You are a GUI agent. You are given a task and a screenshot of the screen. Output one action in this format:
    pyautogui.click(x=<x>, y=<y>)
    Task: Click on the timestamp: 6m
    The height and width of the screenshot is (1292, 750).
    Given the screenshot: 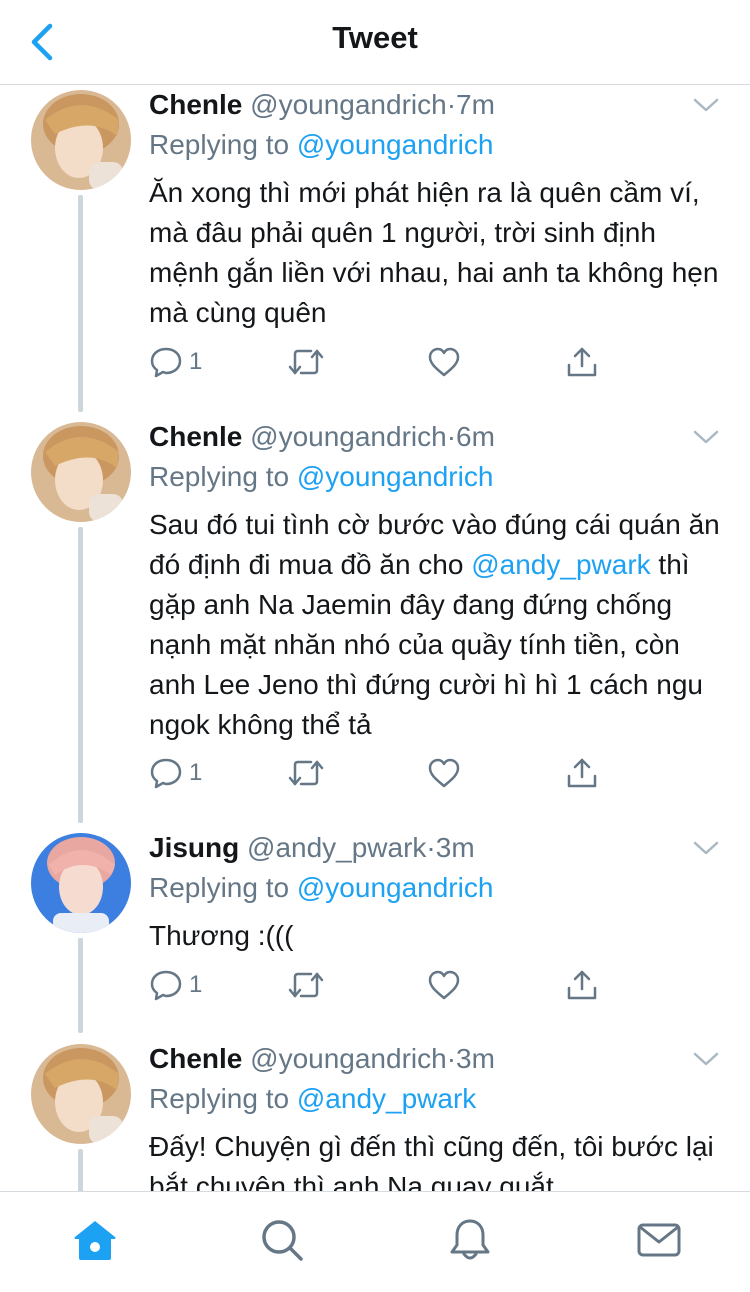 What is the action you would take?
    pyautogui.click(x=475, y=436)
    